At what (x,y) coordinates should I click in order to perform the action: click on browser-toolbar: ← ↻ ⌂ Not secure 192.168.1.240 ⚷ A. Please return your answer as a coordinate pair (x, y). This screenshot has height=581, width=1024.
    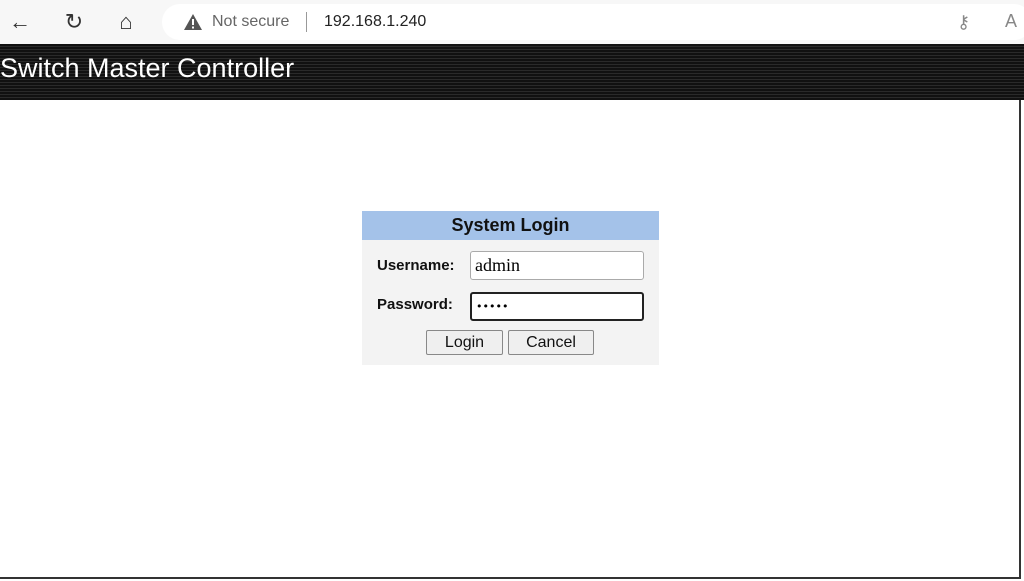
    Looking at the image, I should click on (512, 22).